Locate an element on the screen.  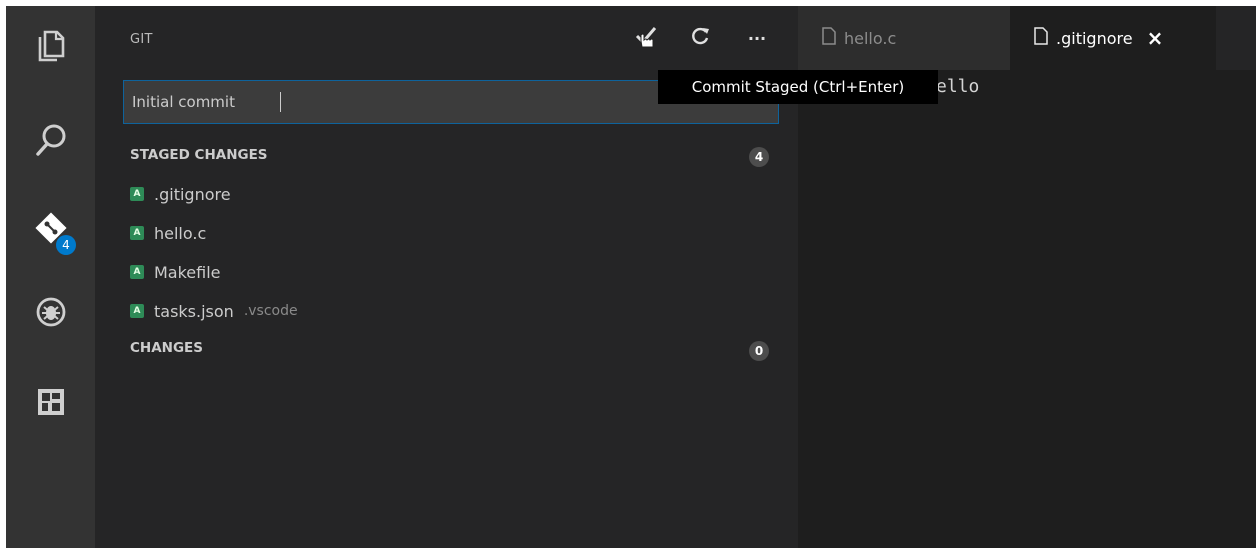
staged-changes-header: STAGED CHANGES is located at coordinates (199, 155).